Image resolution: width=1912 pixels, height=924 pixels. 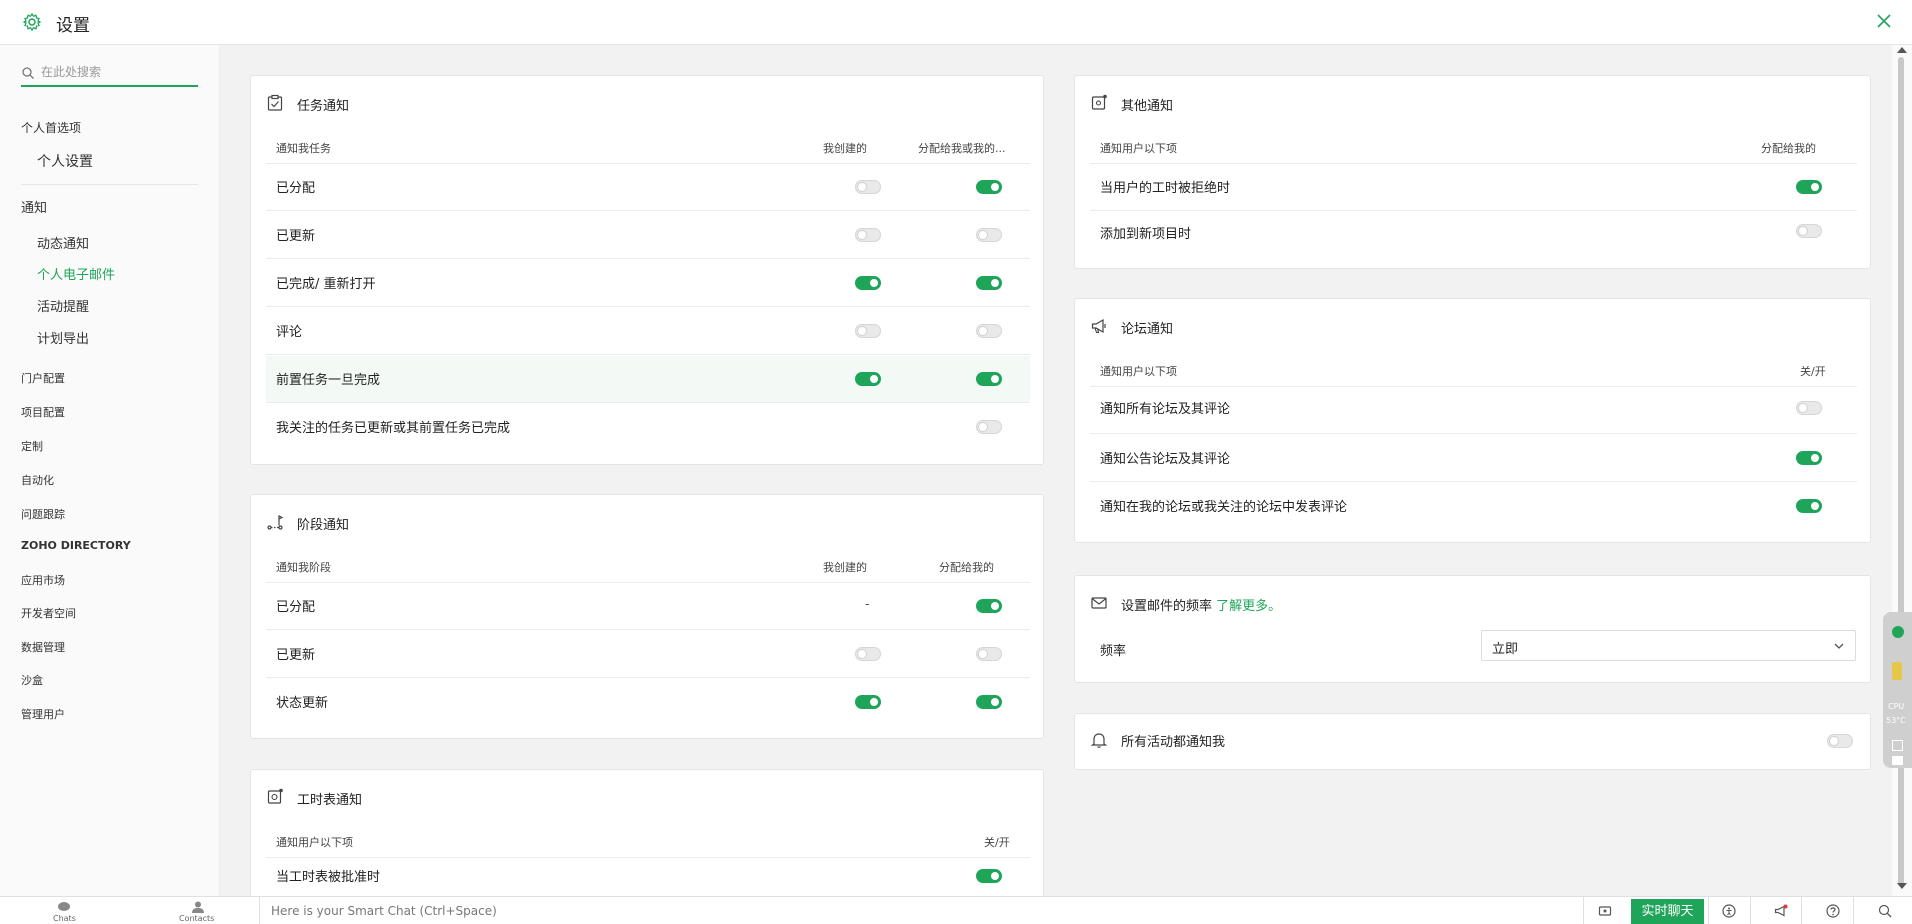 I want to click on sidebar-item-data-management: 数据管理, so click(x=43, y=647).